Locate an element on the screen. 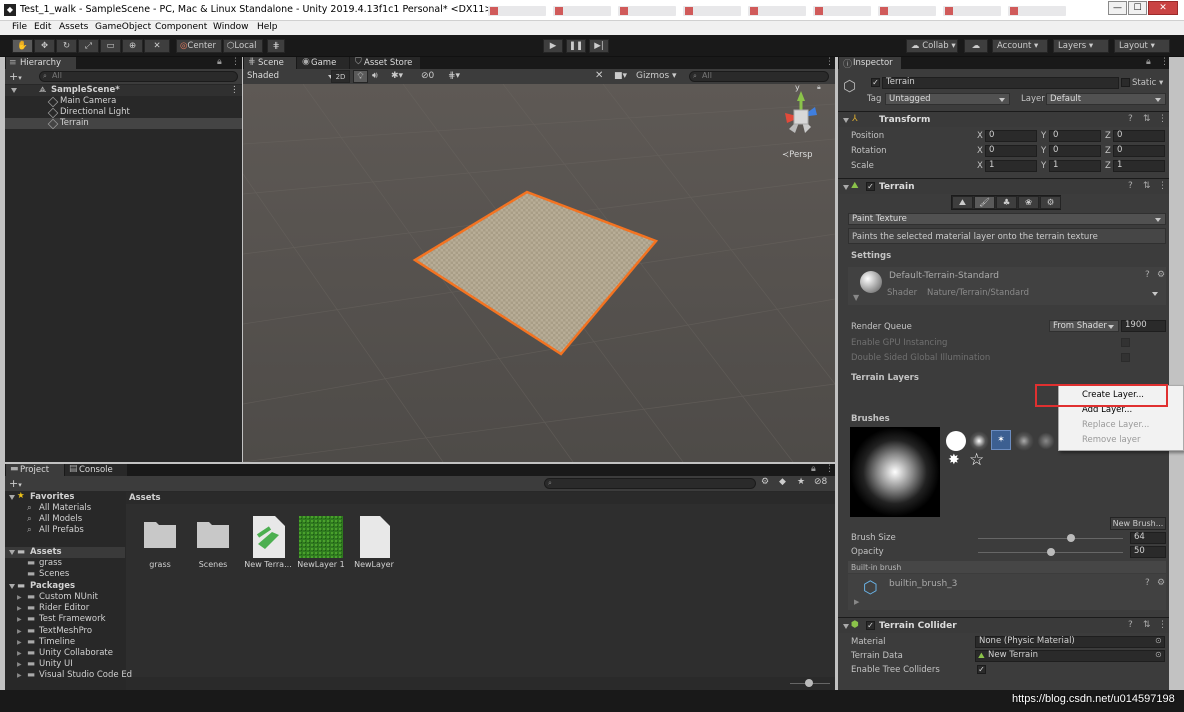 This screenshot has height=712, width=1184. object-picker-icon: ⊙ is located at coordinates (1158, 654).